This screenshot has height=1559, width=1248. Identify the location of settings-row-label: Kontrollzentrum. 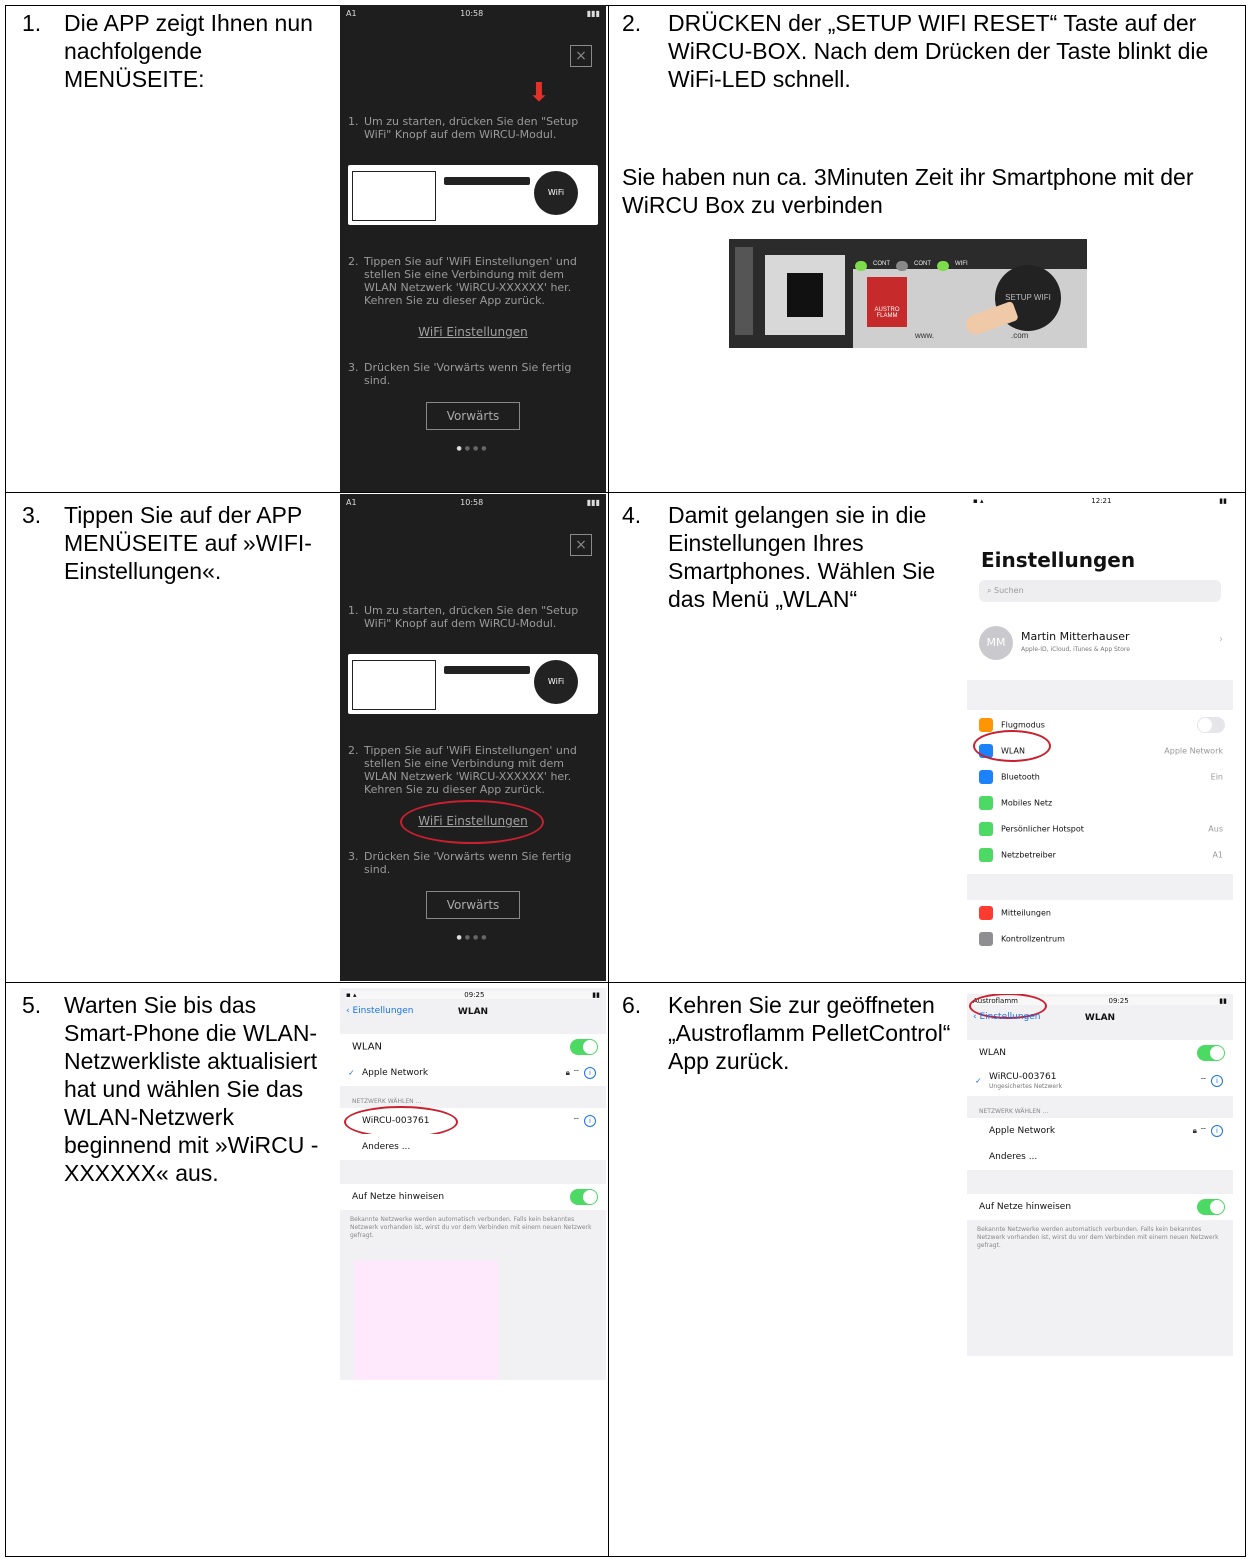
(1033, 939).